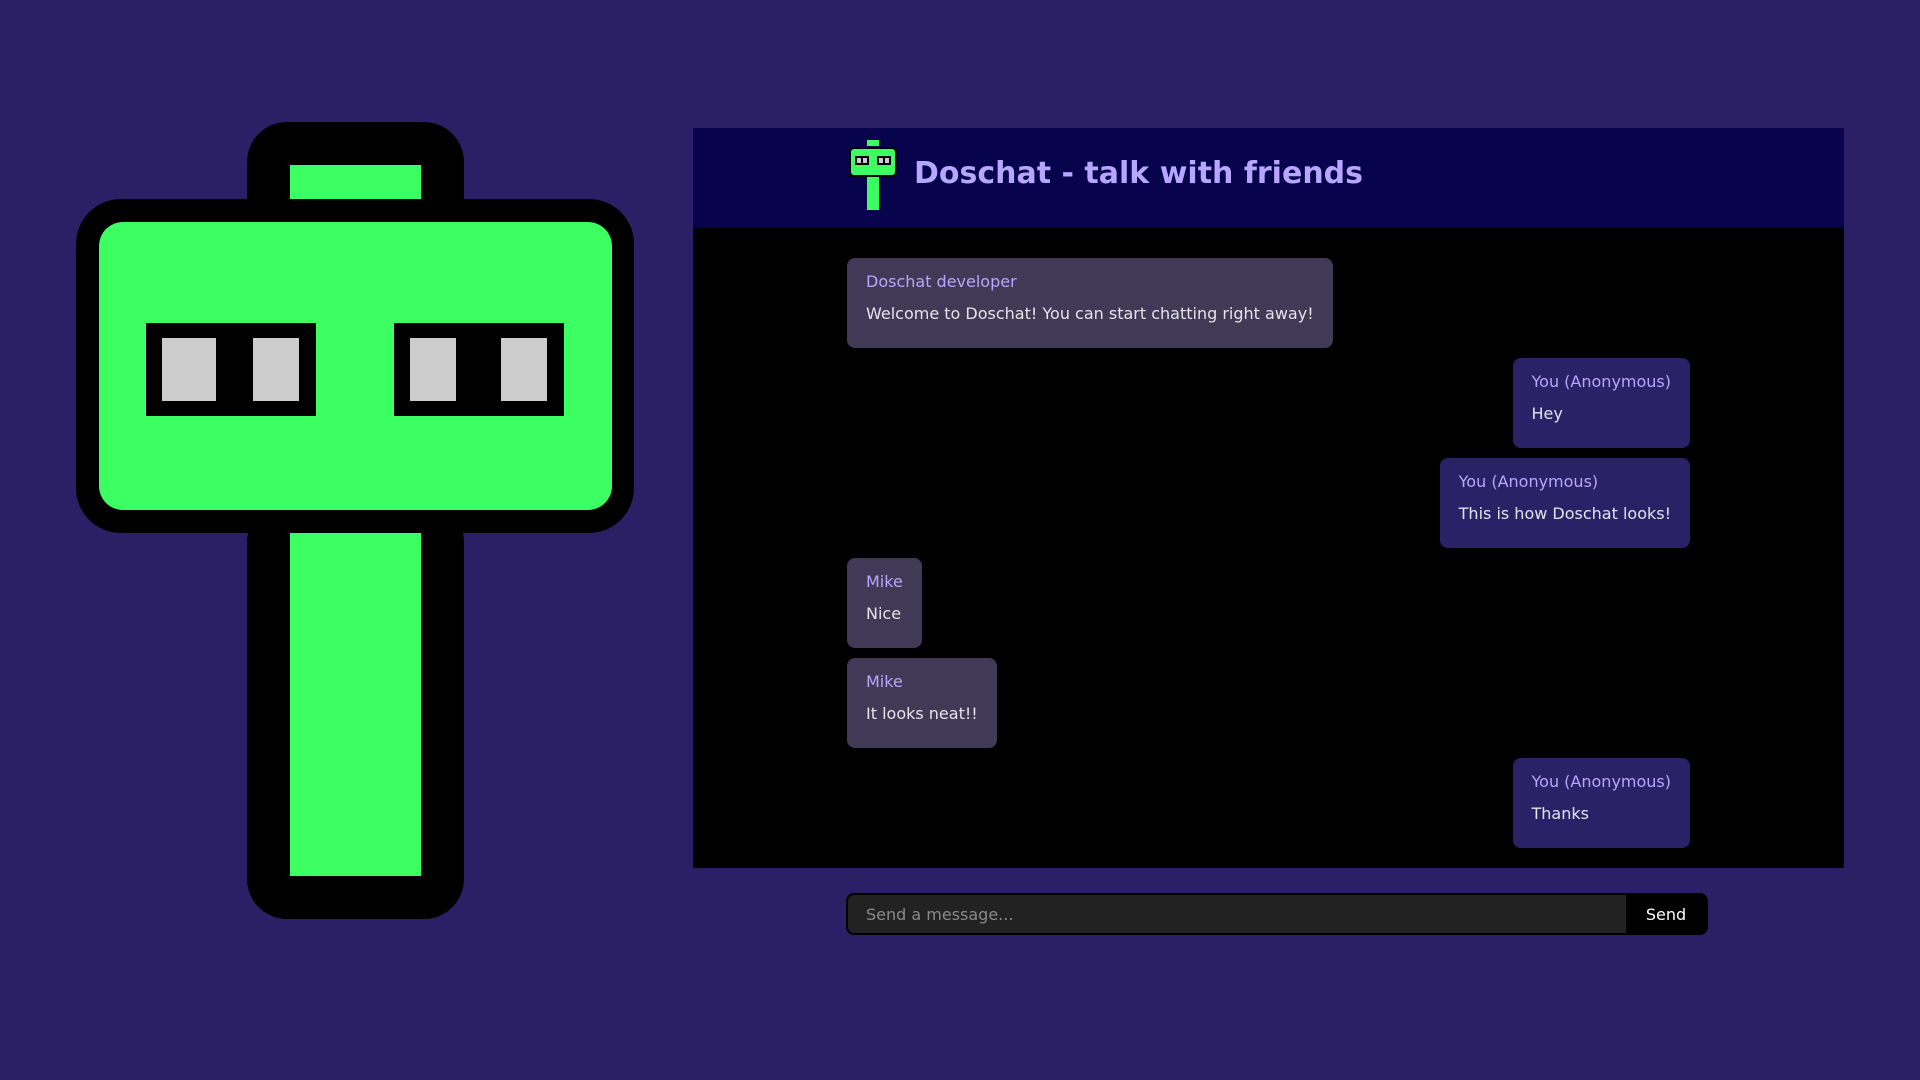 The height and width of the screenshot is (1080, 1920). I want to click on message-composer: Send, so click(1277, 914).